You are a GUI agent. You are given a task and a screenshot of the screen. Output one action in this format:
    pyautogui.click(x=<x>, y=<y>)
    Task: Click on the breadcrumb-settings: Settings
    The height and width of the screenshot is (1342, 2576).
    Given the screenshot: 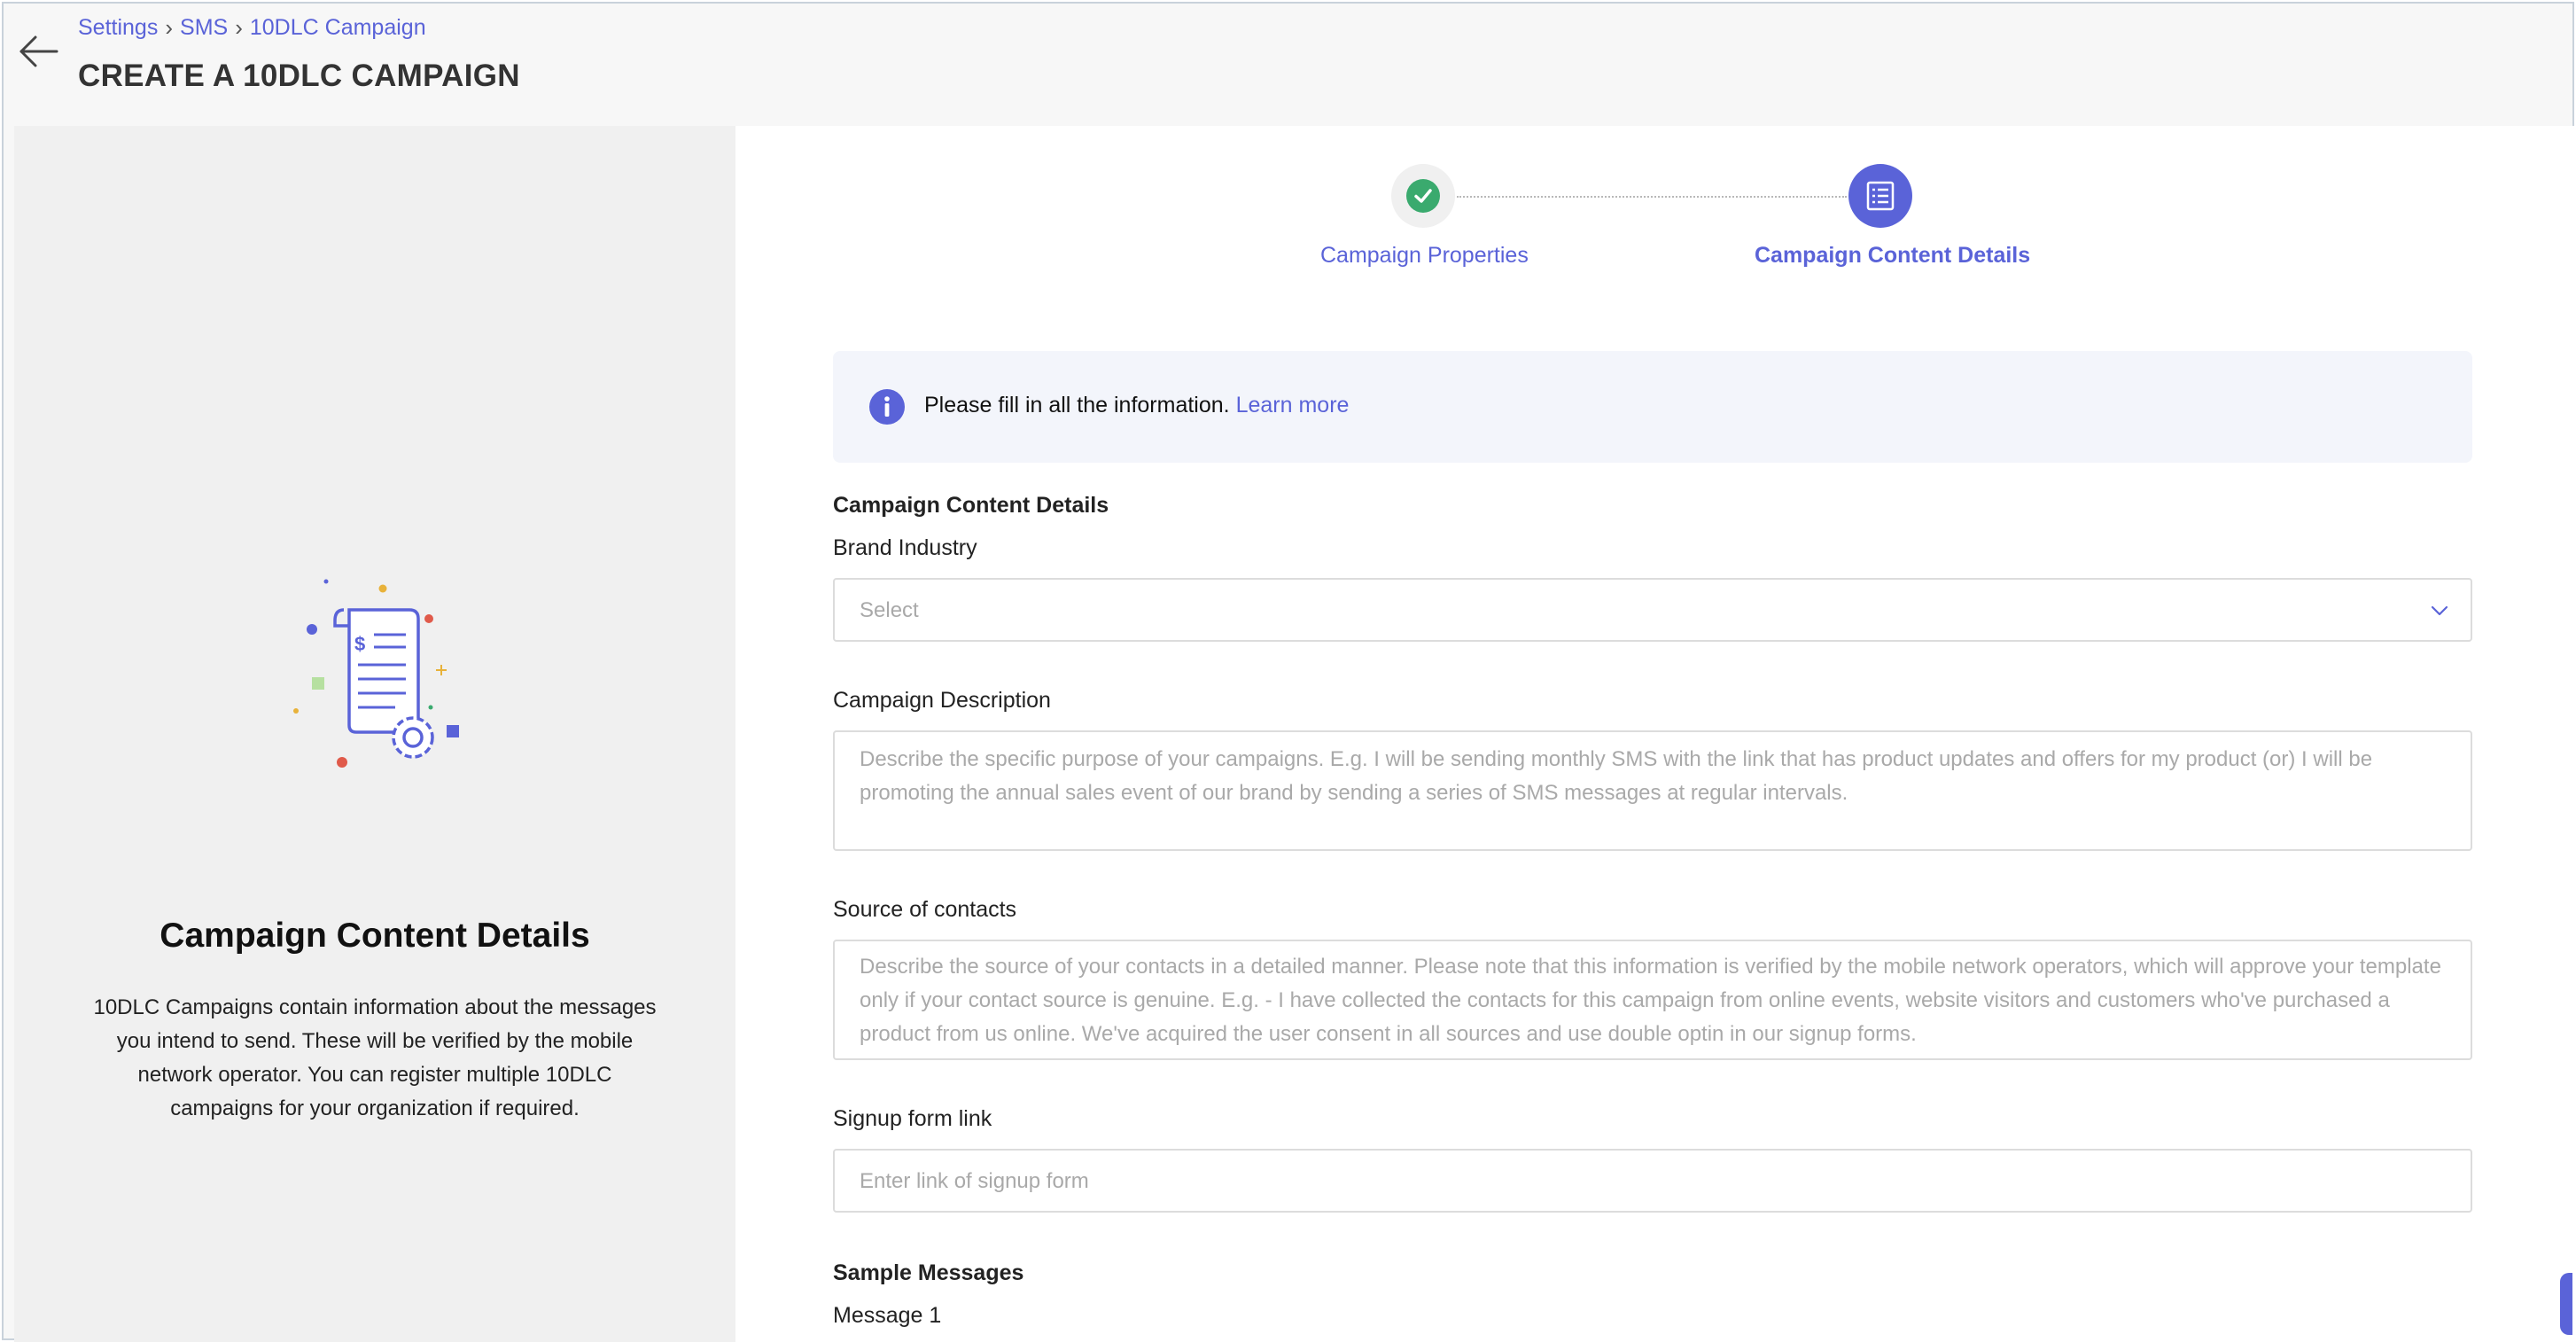 What is the action you would take?
    pyautogui.click(x=118, y=28)
    